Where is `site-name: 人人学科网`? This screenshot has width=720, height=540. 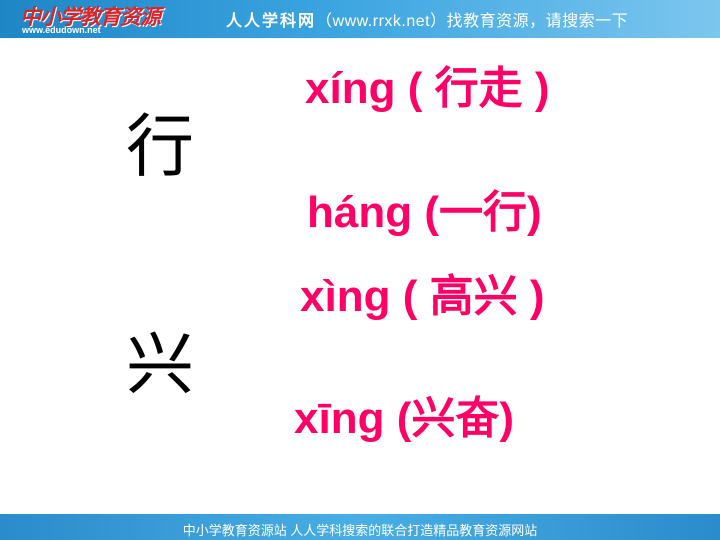 site-name: 人人学科网 is located at coordinates (271, 21).